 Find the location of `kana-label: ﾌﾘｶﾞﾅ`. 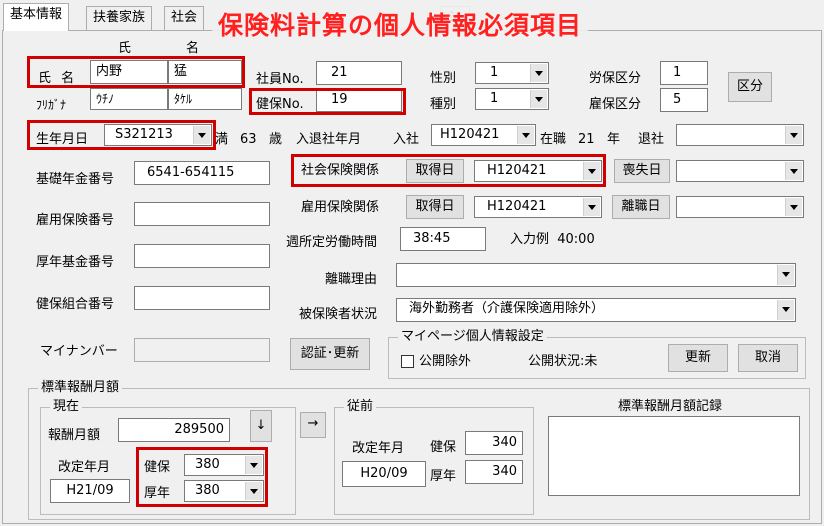

kana-label: ﾌﾘｶﾞﾅ is located at coordinates (51, 105).